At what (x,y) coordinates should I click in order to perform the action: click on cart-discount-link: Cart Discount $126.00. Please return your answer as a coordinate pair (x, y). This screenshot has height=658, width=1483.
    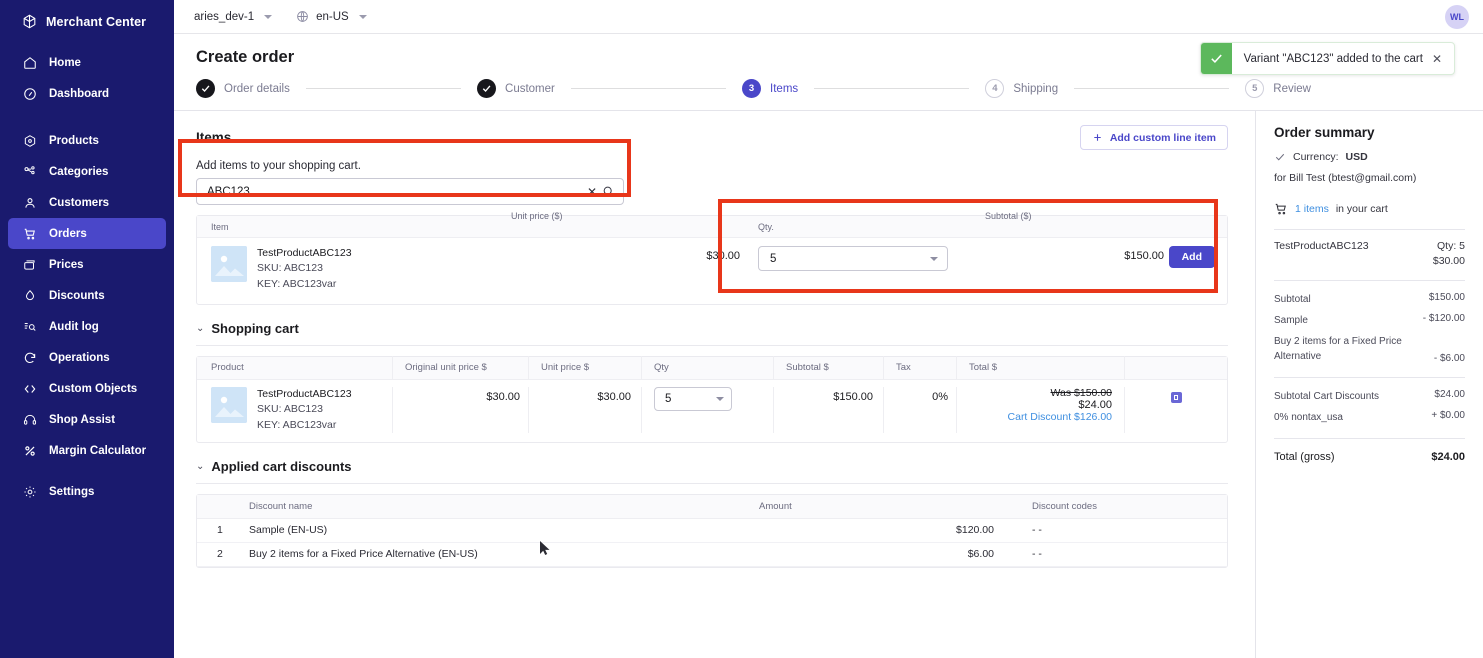
    Looking at the image, I should click on (1034, 417).